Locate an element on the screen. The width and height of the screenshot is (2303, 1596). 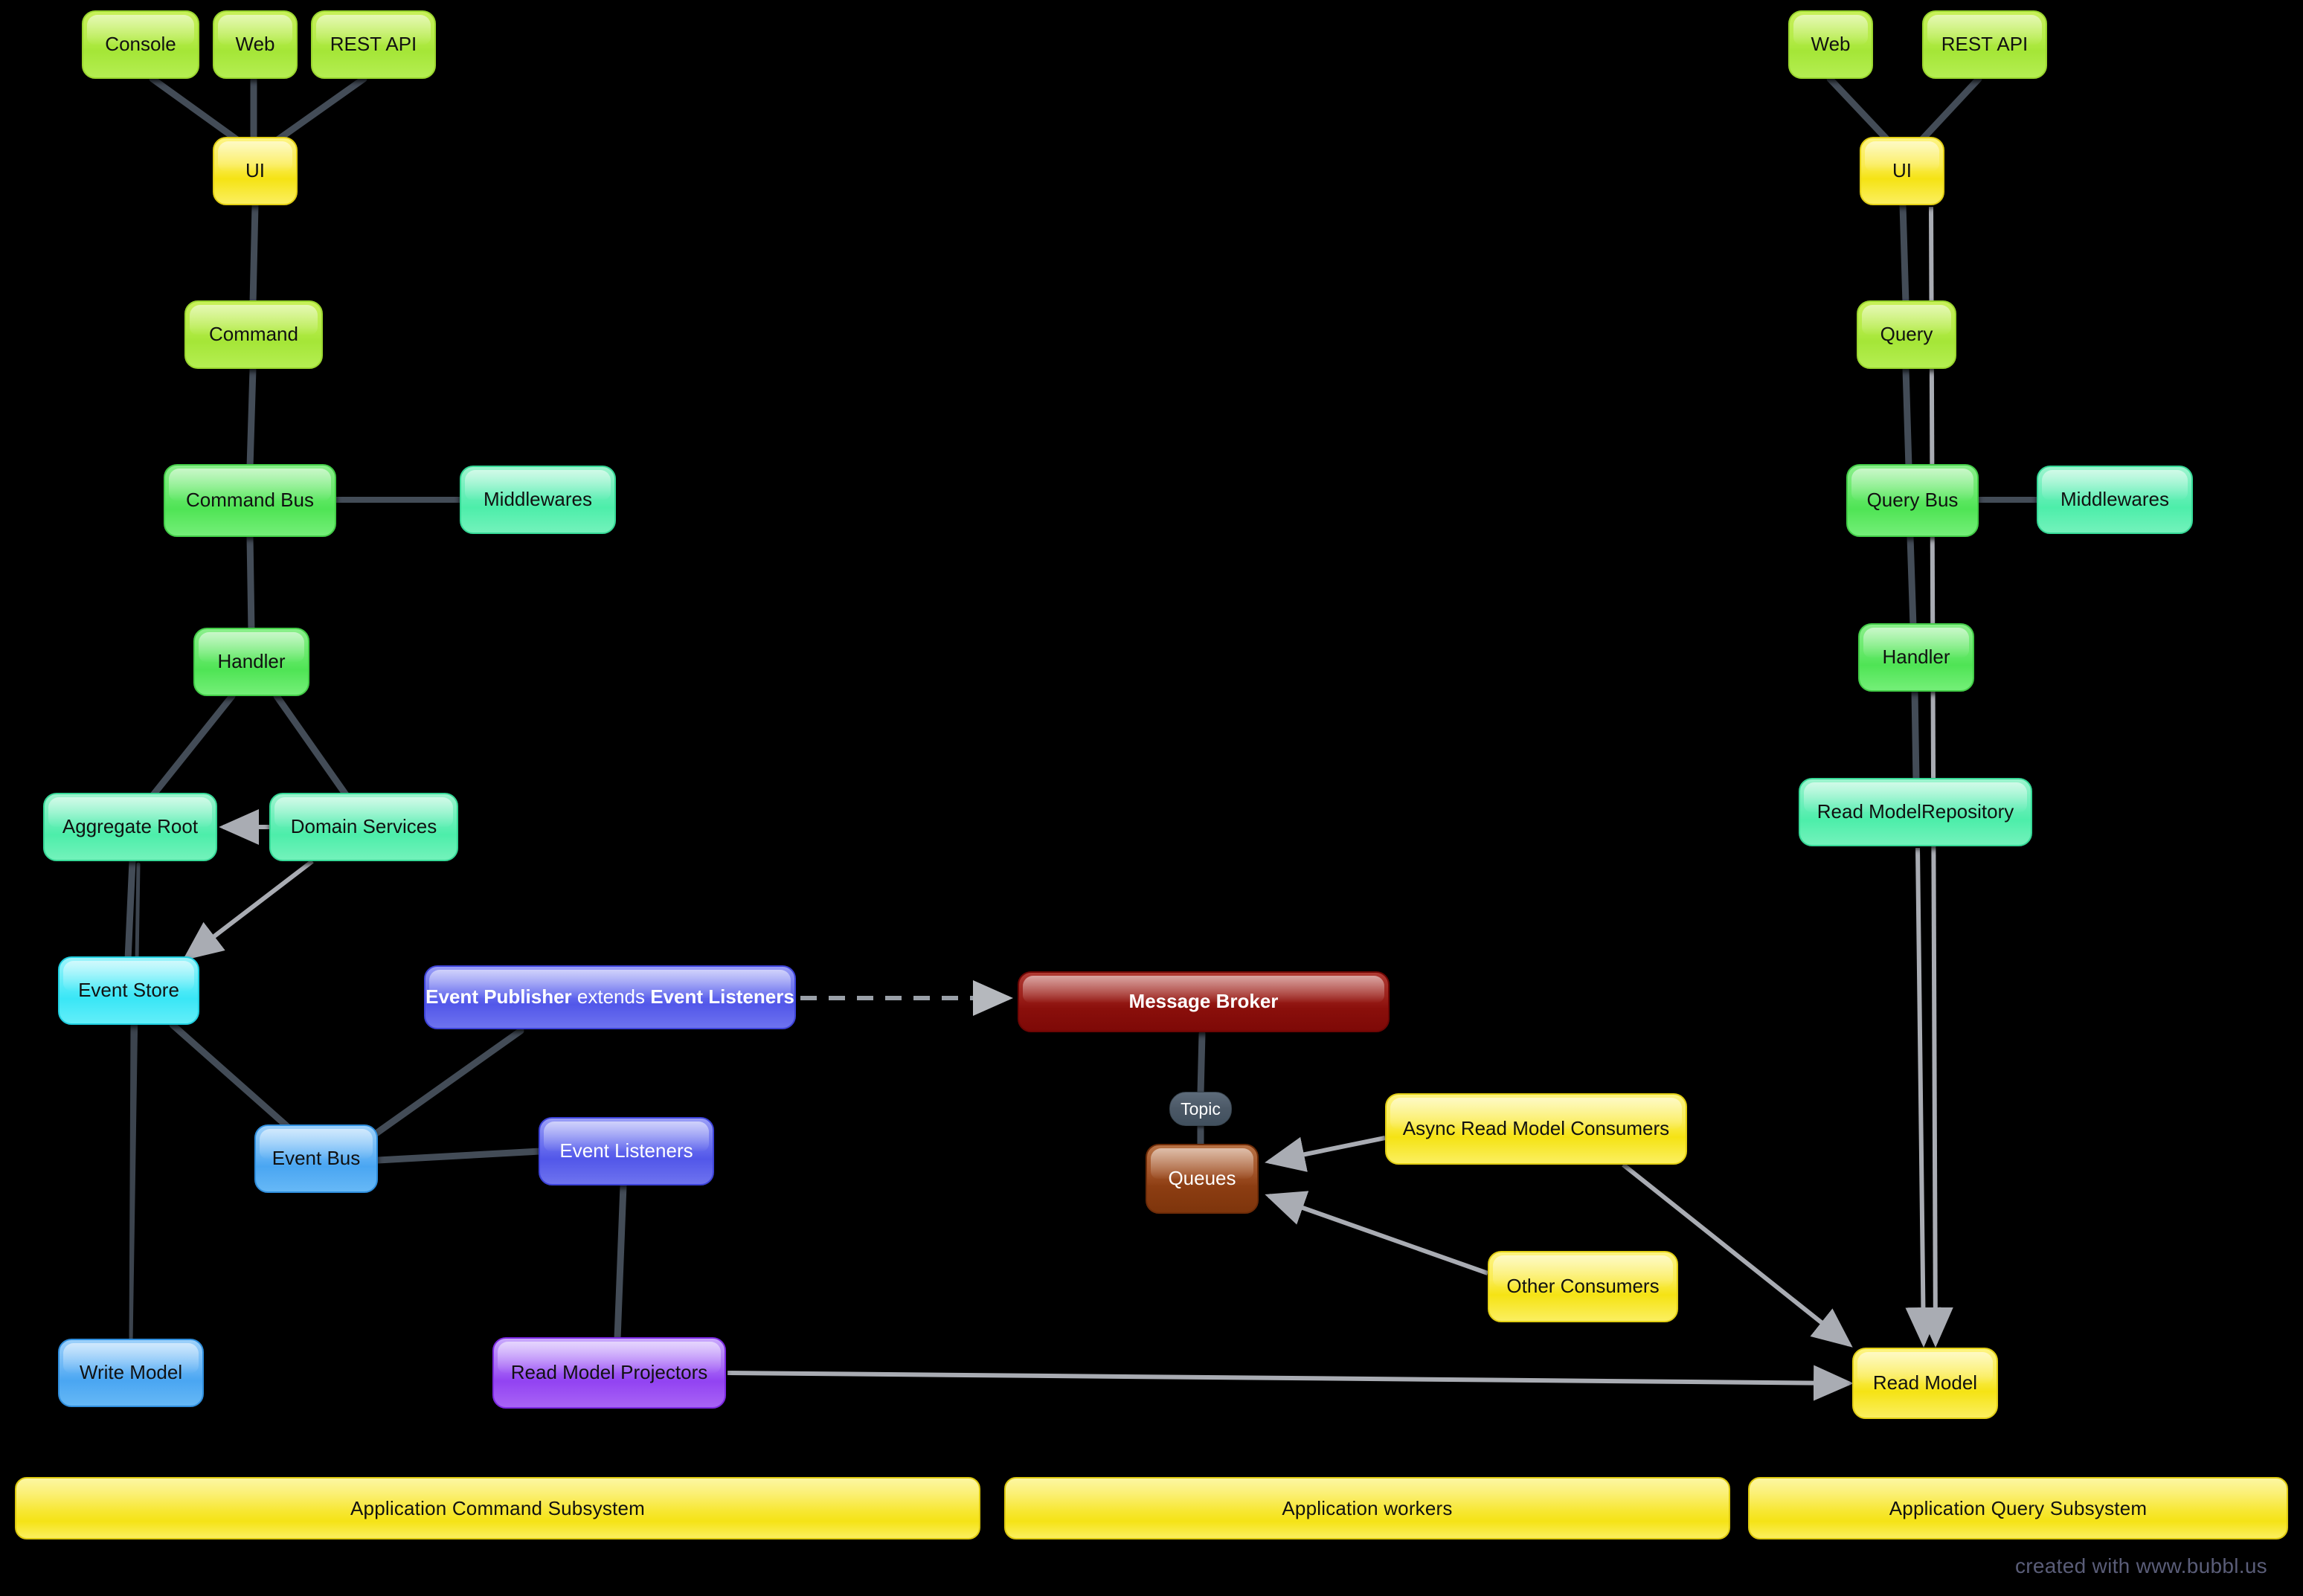
node-message_broker: Message Broker is located at coordinates (1204, 1001).